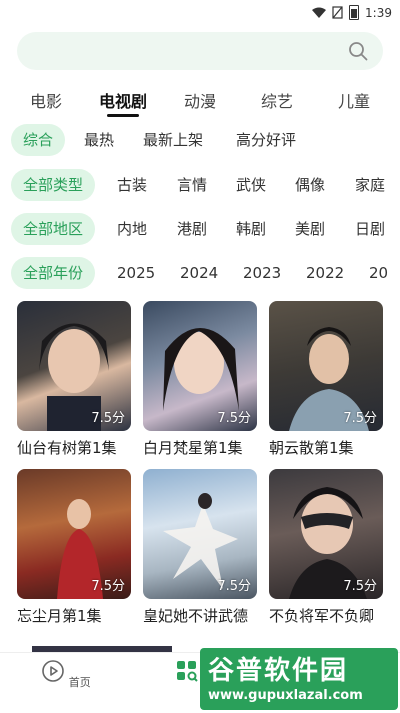 Image resolution: width=400 pixels, height=713 pixels. What do you see at coordinates (370, 185) in the screenshot?
I see `chip-type-family: 家庭` at bounding box center [370, 185].